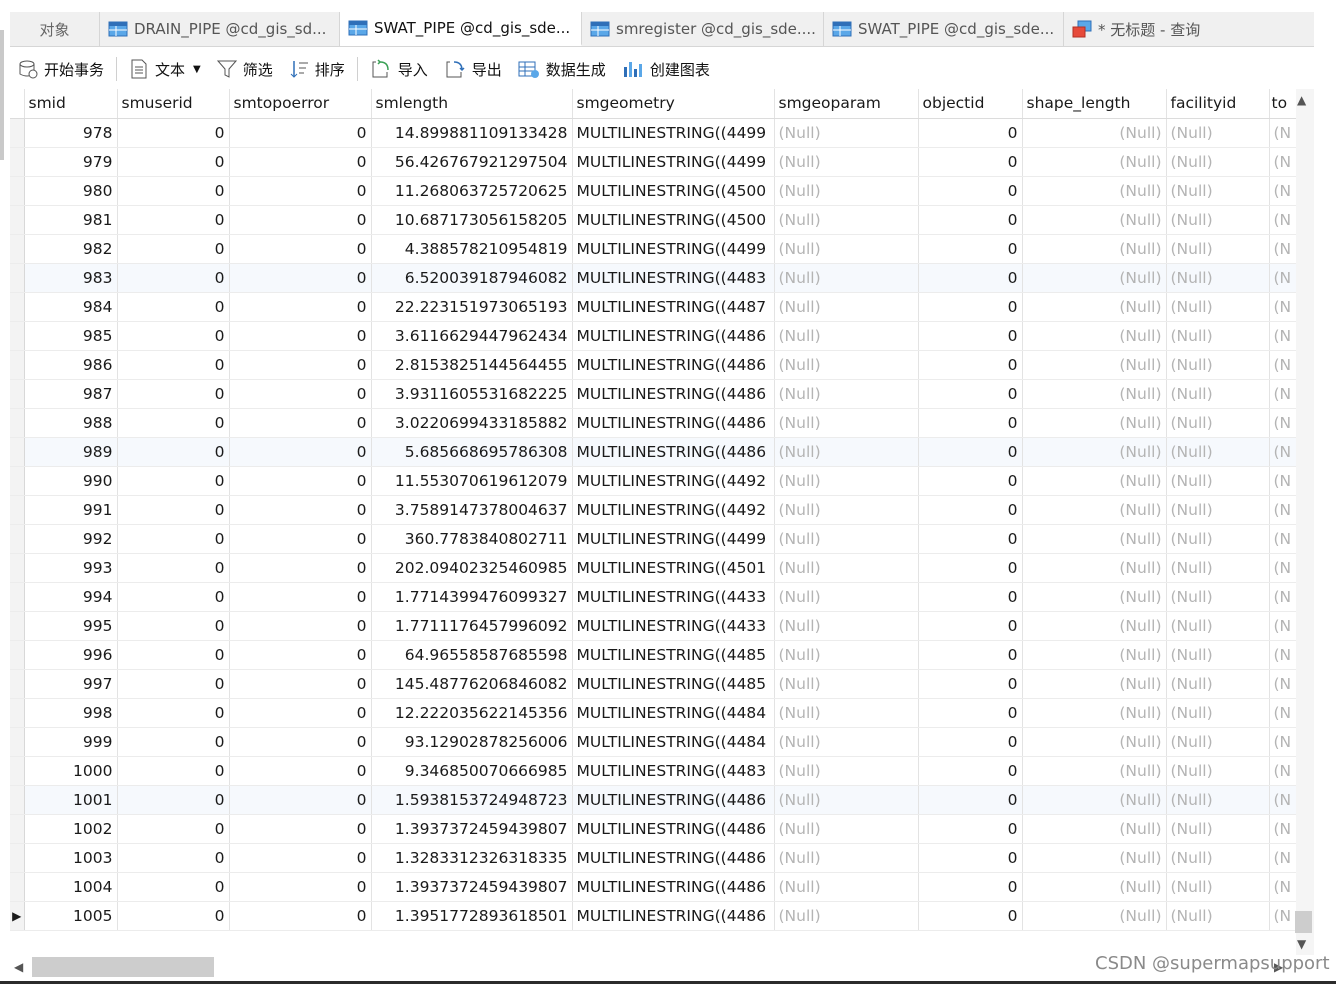 This screenshot has height=984, width=1336. I want to click on cell-smid: 981, so click(71, 220).